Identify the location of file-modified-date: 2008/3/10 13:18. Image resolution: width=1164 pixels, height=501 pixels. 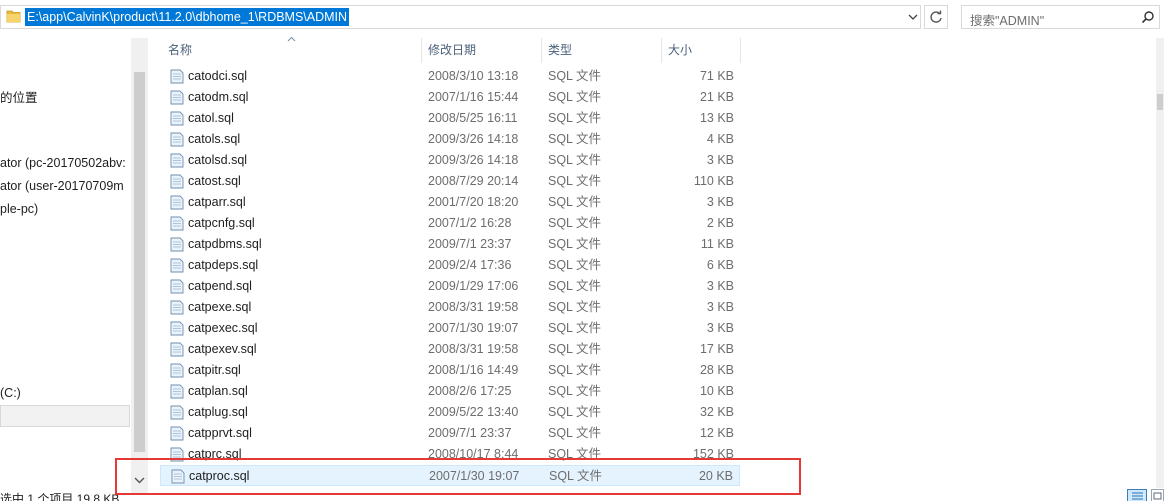
(473, 76).